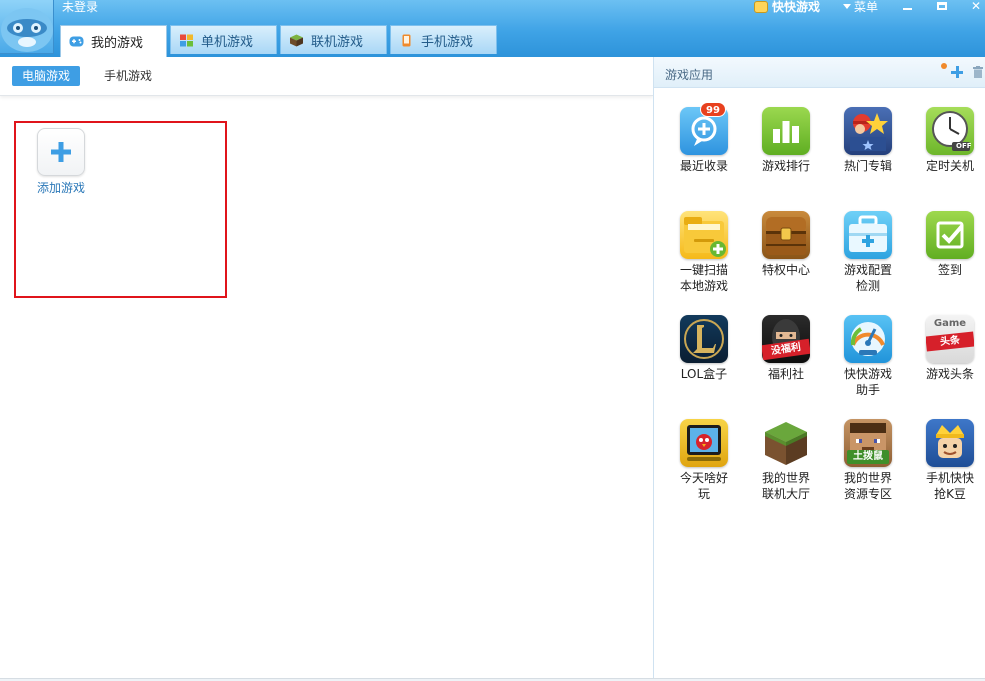  What do you see at coordinates (296, 40) in the screenshot?
I see `cube-icon` at bounding box center [296, 40].